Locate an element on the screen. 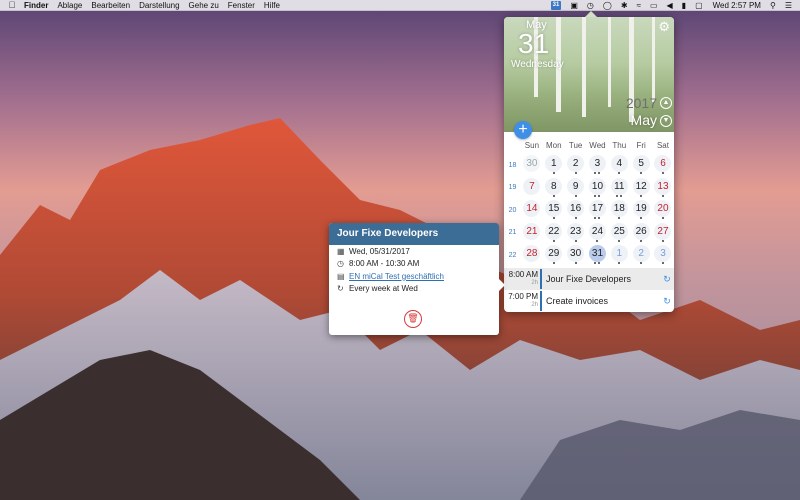  add-event-button: + is located at coordinates (523, 130).